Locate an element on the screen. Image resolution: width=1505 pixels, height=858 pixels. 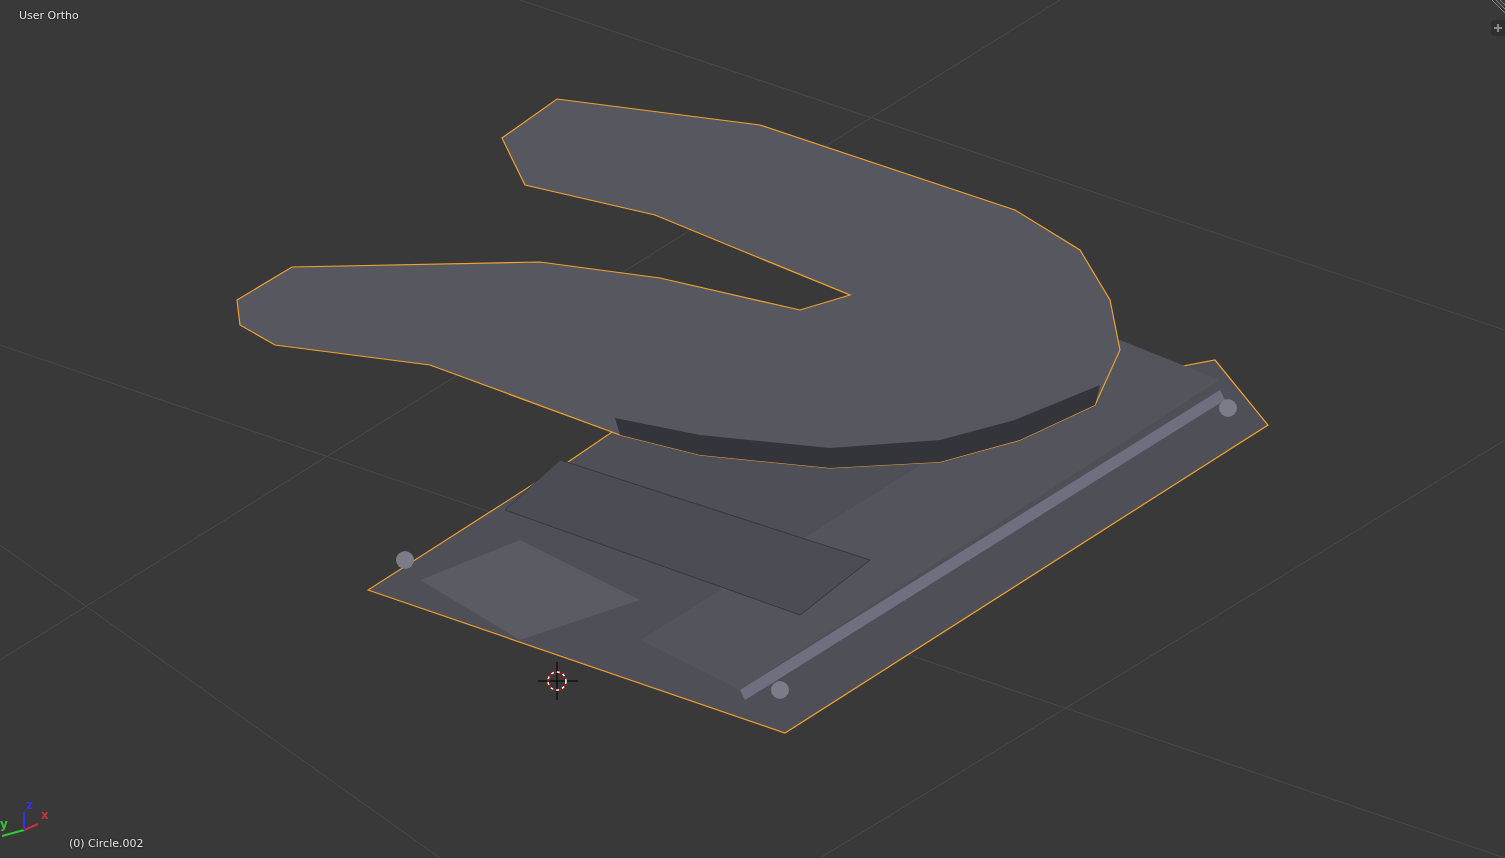
corner-handle-icon is located at coordinates (1498, 7).